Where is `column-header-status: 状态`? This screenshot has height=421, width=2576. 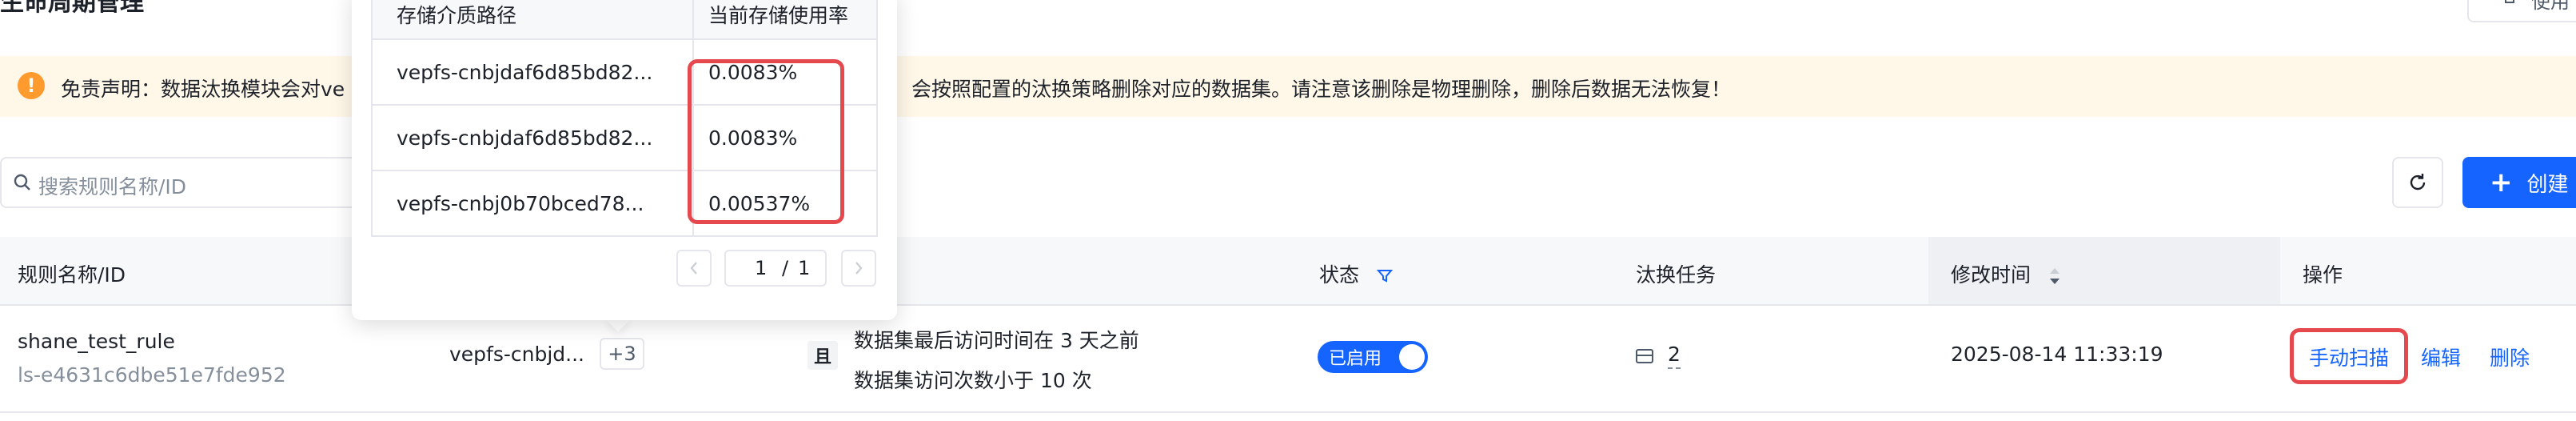 column-header-status: 状态 is located at coordinates (1356, 273).